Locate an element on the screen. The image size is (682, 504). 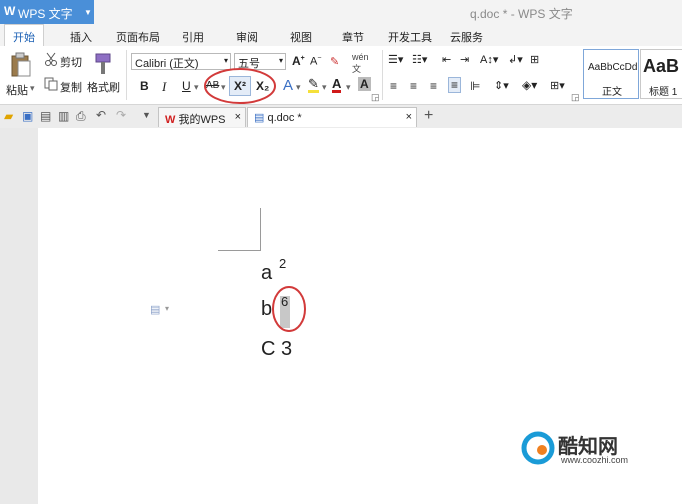
app-name: WPS 文字 is located at coordinates (45, 14).